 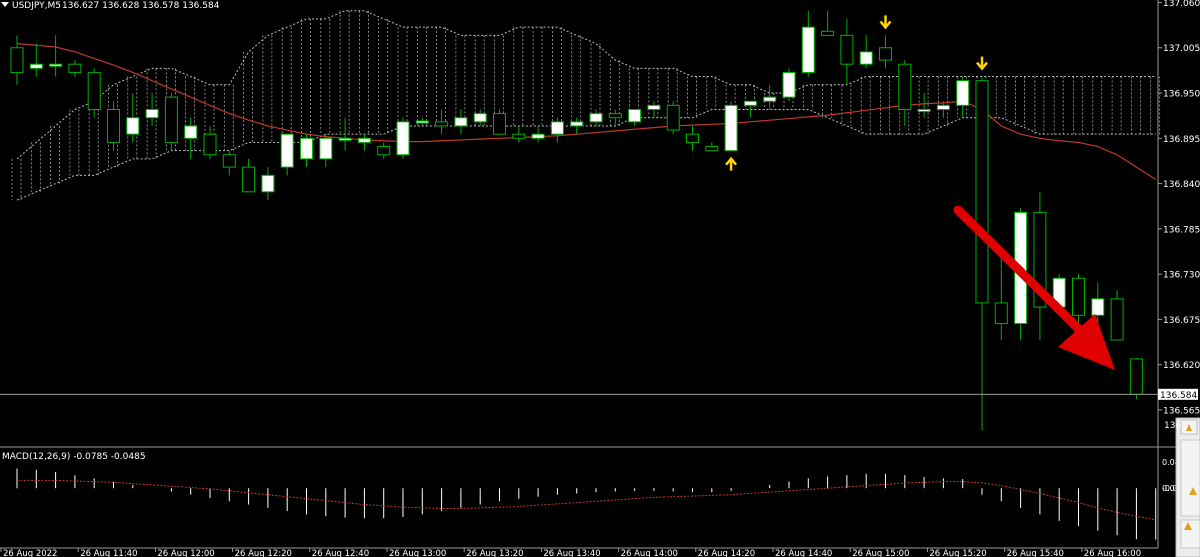 What do you see at coordinates (1112, 553) in the screenshot?
I see `time-tick-label: 26 Aug 16:00` at bounding box center [1112, 553].